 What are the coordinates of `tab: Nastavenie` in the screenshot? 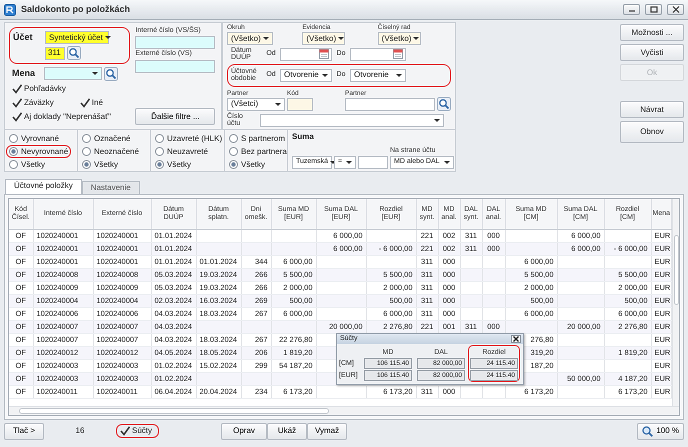 It's located at (111, 187).